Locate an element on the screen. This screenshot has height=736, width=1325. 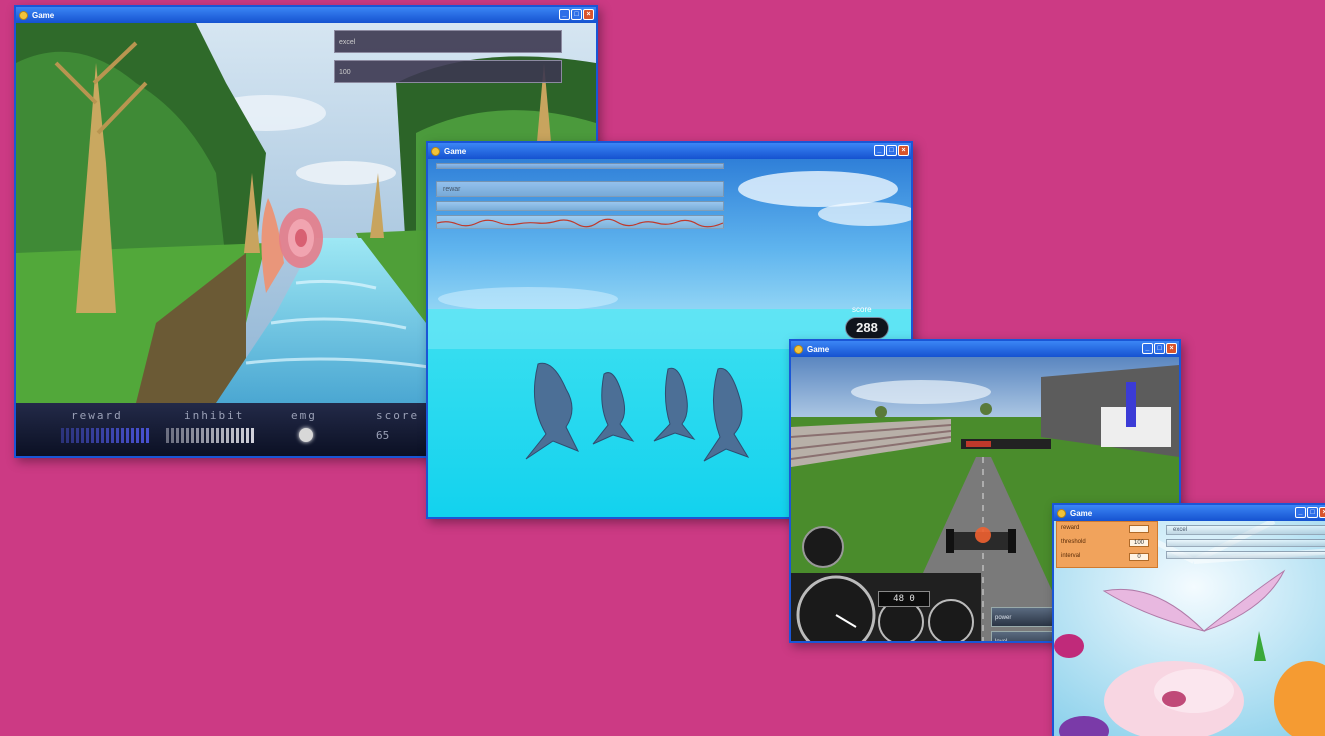
panel-row-label: reward is located at coordinates (1070, 528).